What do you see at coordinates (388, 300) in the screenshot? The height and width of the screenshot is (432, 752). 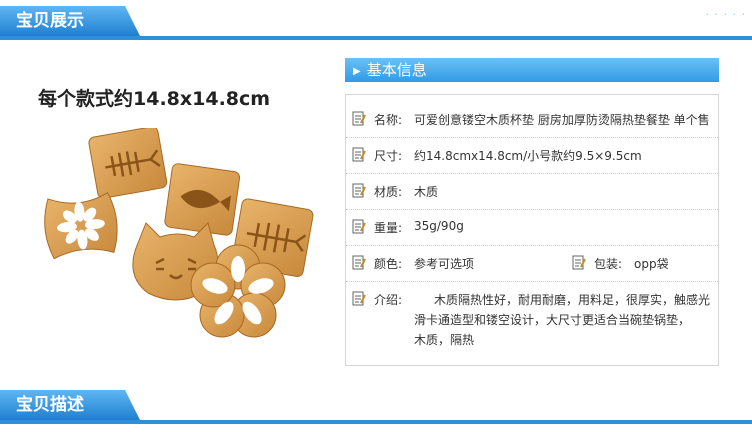 I see `intro-label: 介绍:` at bounding box center [388, 300].